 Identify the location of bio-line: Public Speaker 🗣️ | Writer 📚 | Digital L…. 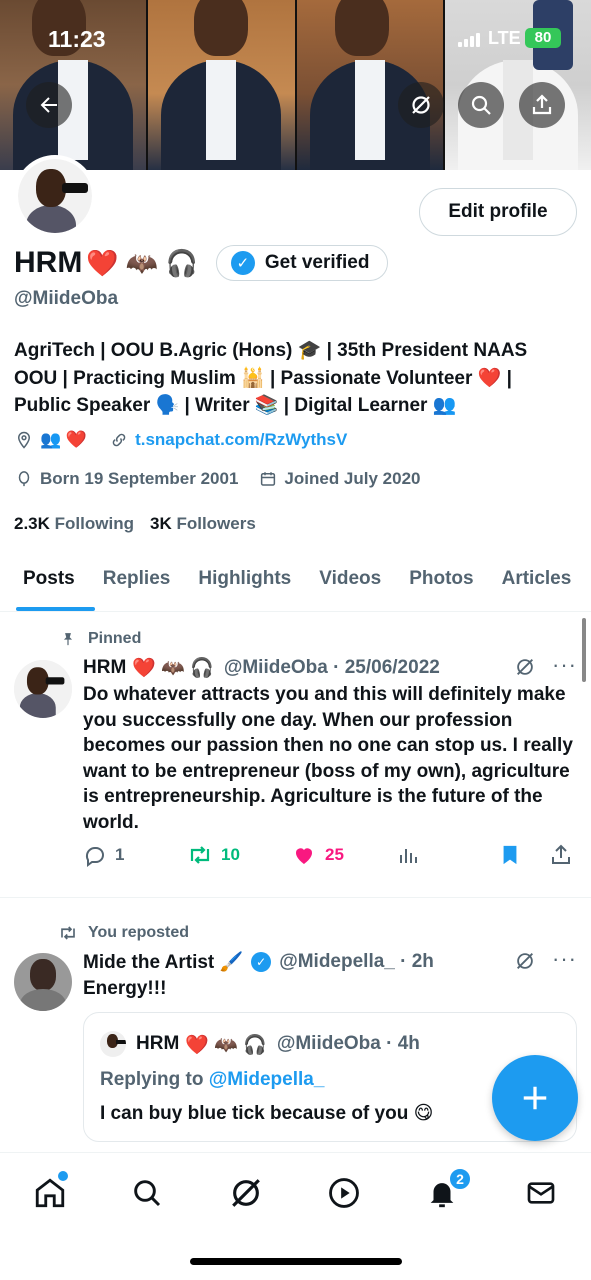
(235, 405).